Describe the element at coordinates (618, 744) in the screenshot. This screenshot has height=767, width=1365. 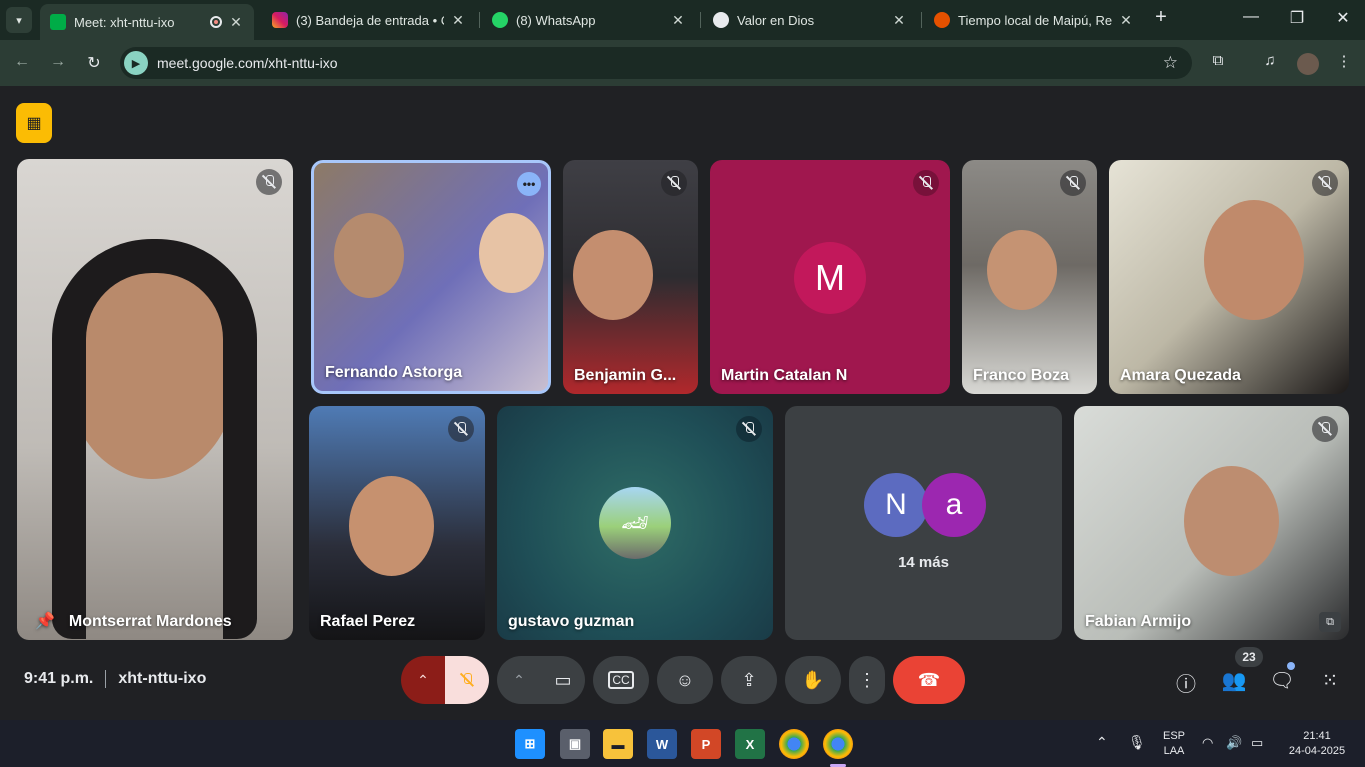
I see `file-explorer-icon: ▬` at that location.